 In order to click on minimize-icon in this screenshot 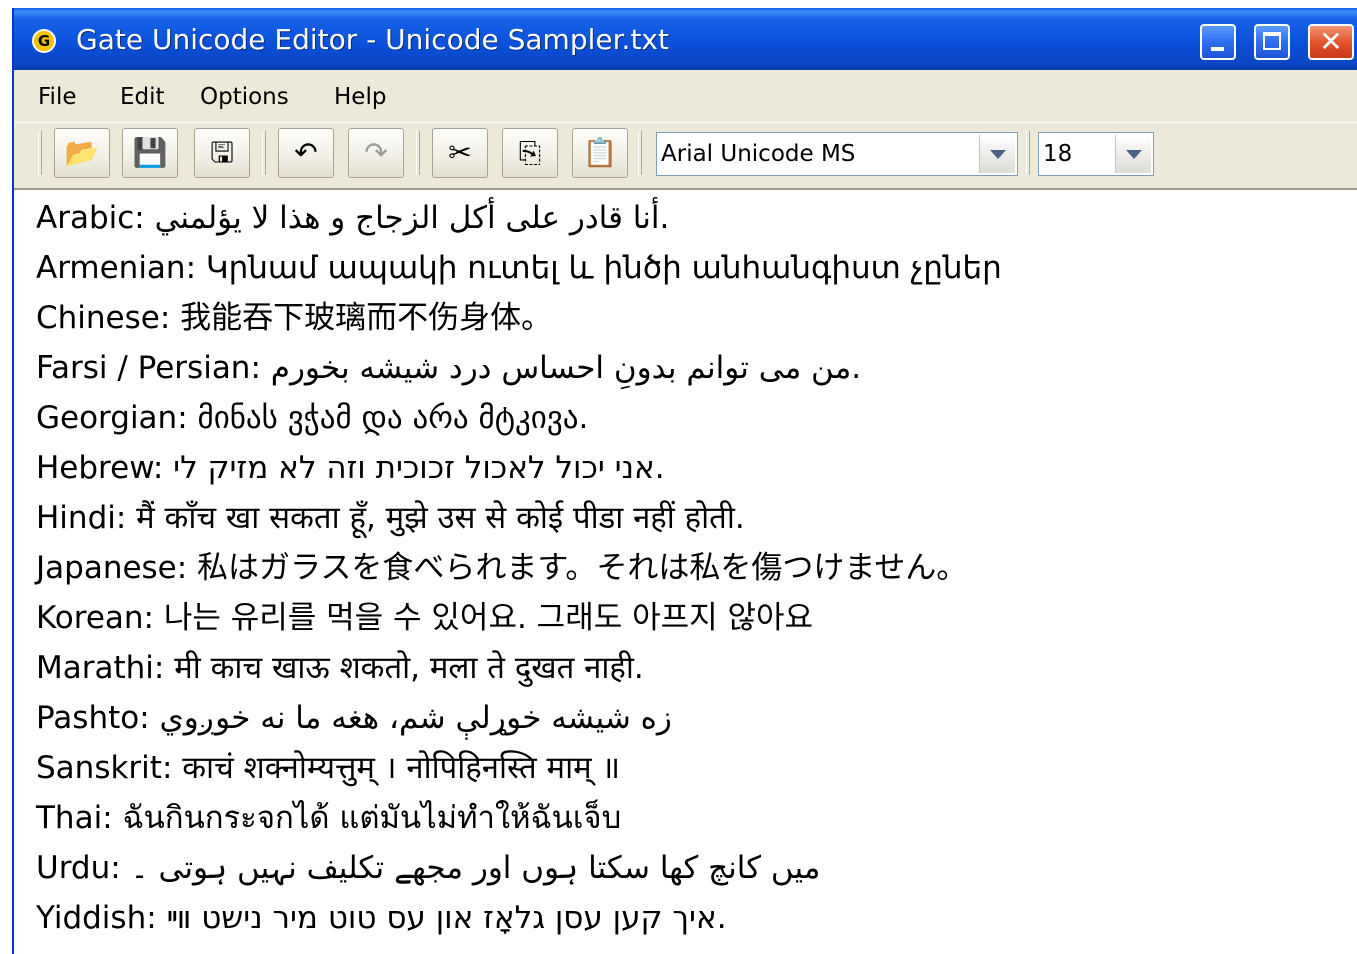, I will do `click(1217, 49)`.